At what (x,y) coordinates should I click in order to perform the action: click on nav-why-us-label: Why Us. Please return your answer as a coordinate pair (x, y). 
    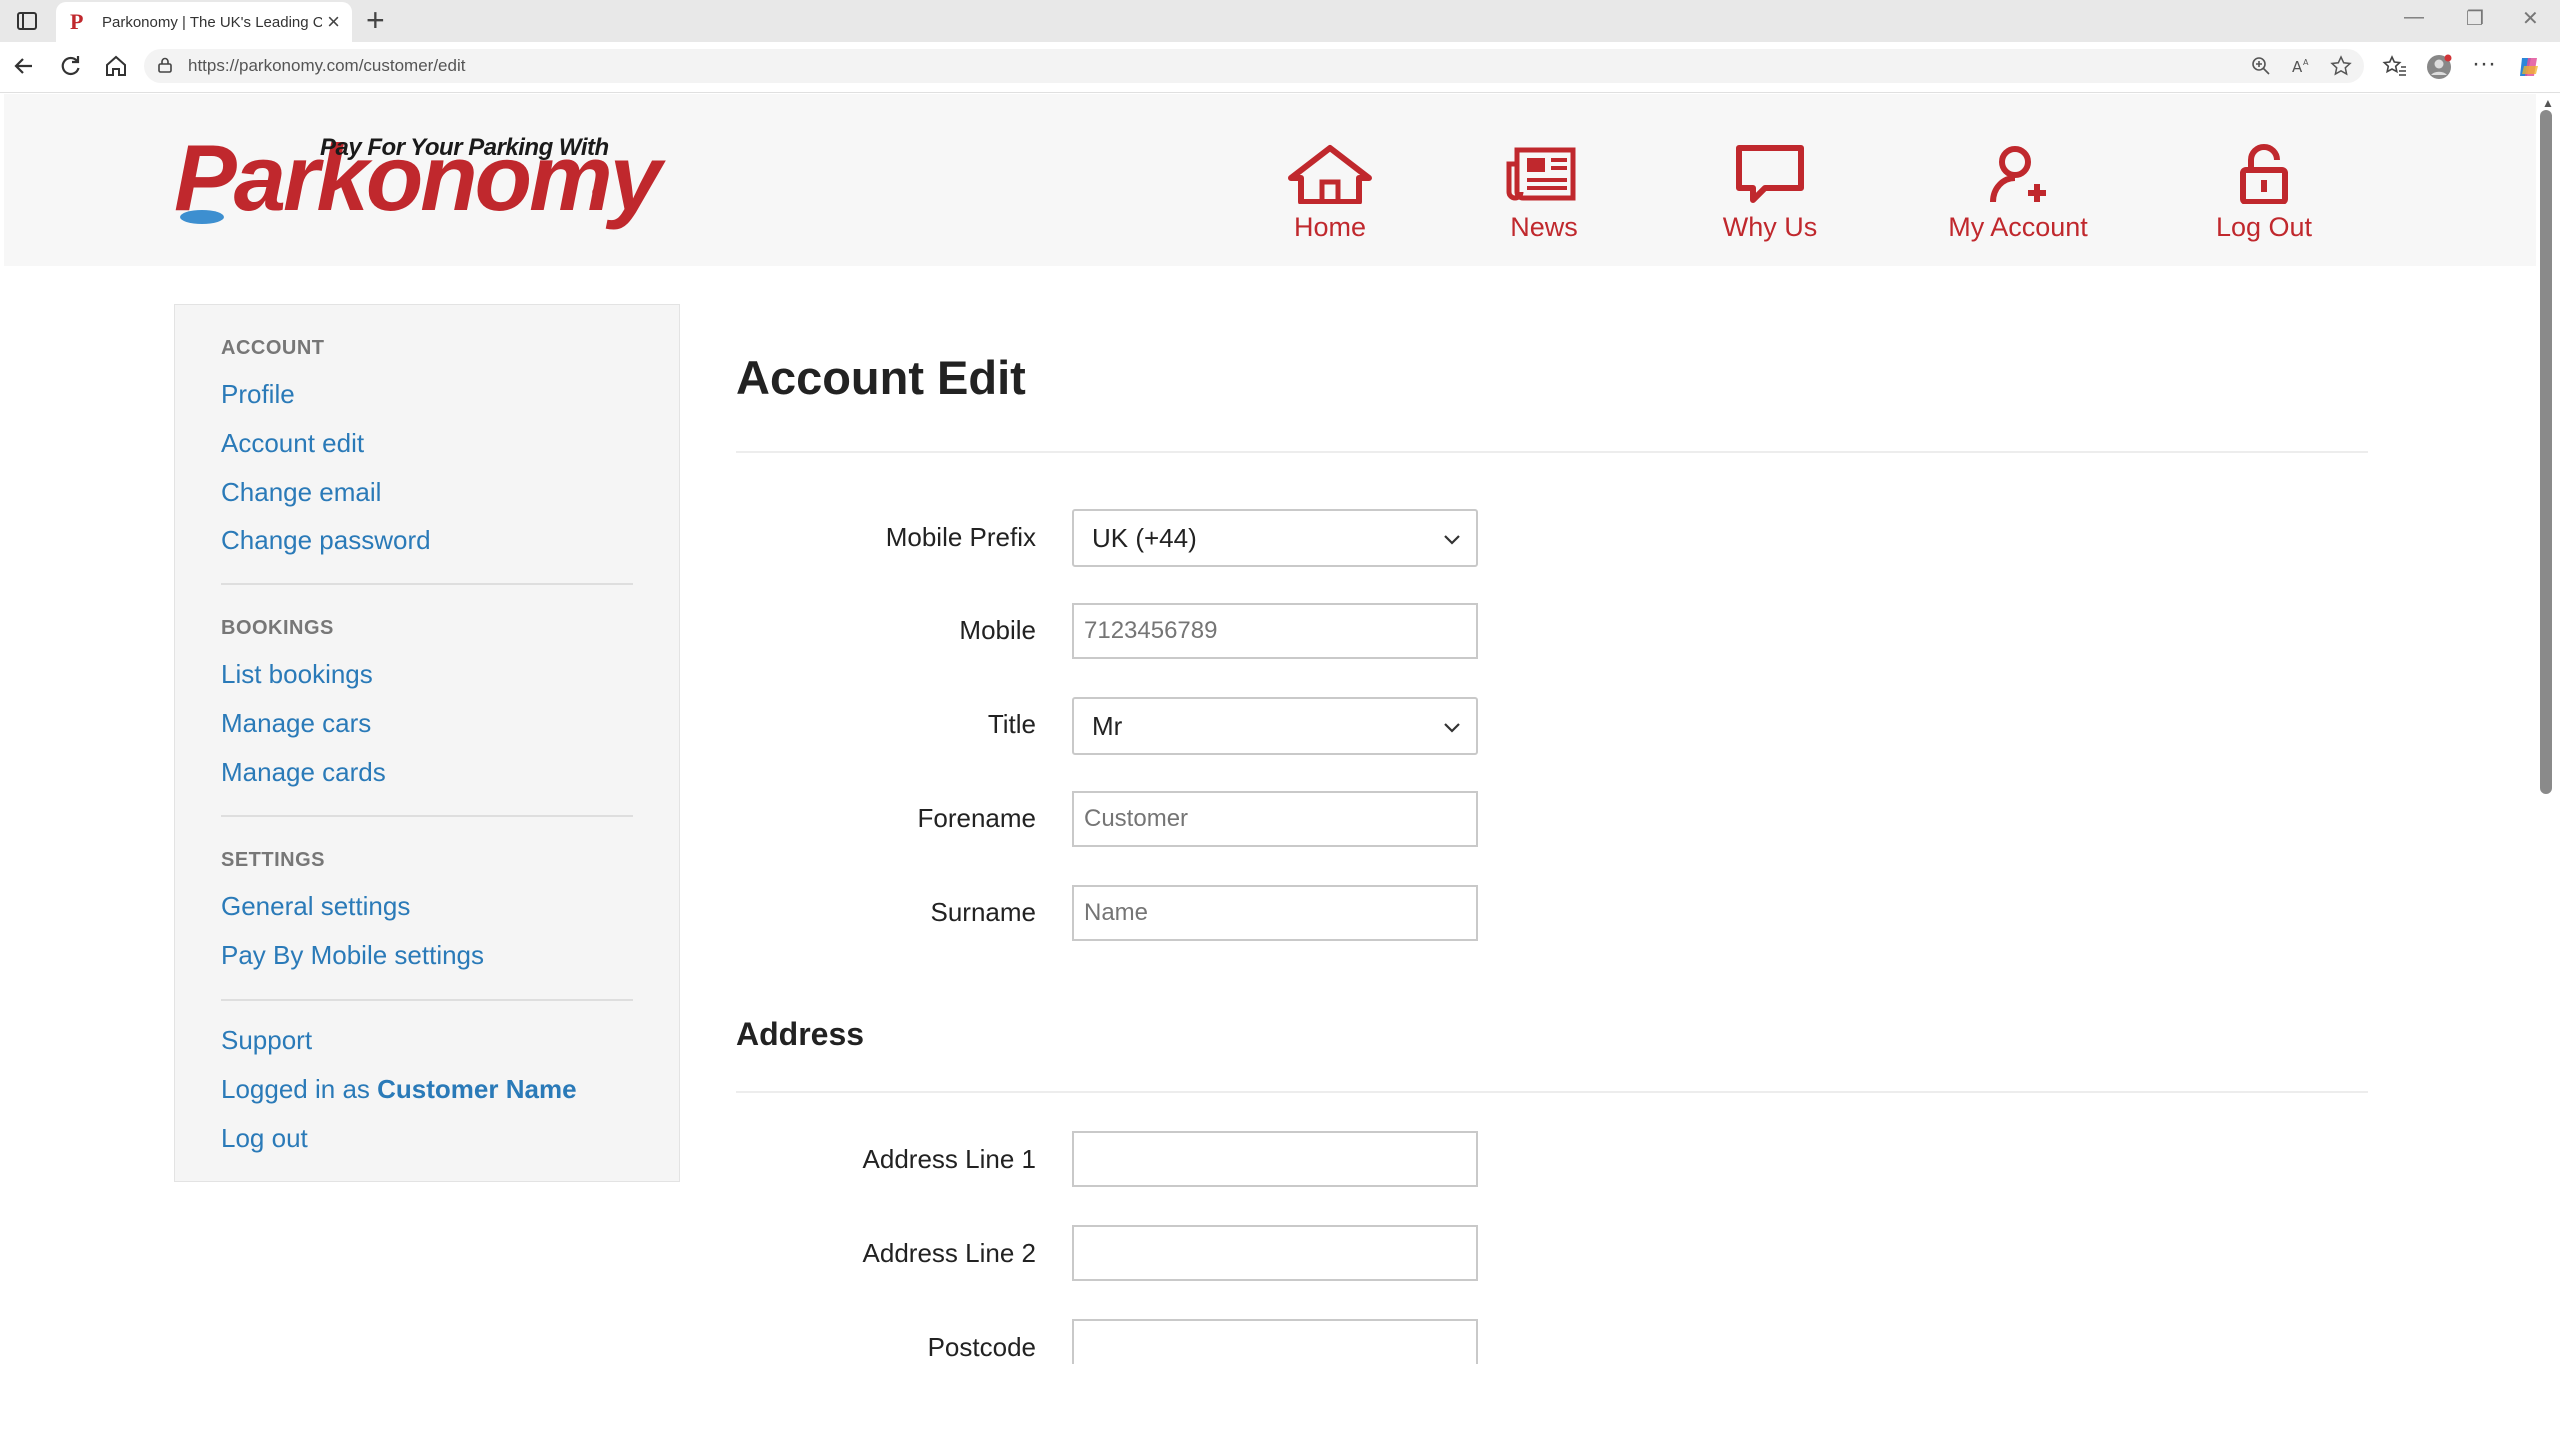
    Looking at the image, I should click on (1770, 227).